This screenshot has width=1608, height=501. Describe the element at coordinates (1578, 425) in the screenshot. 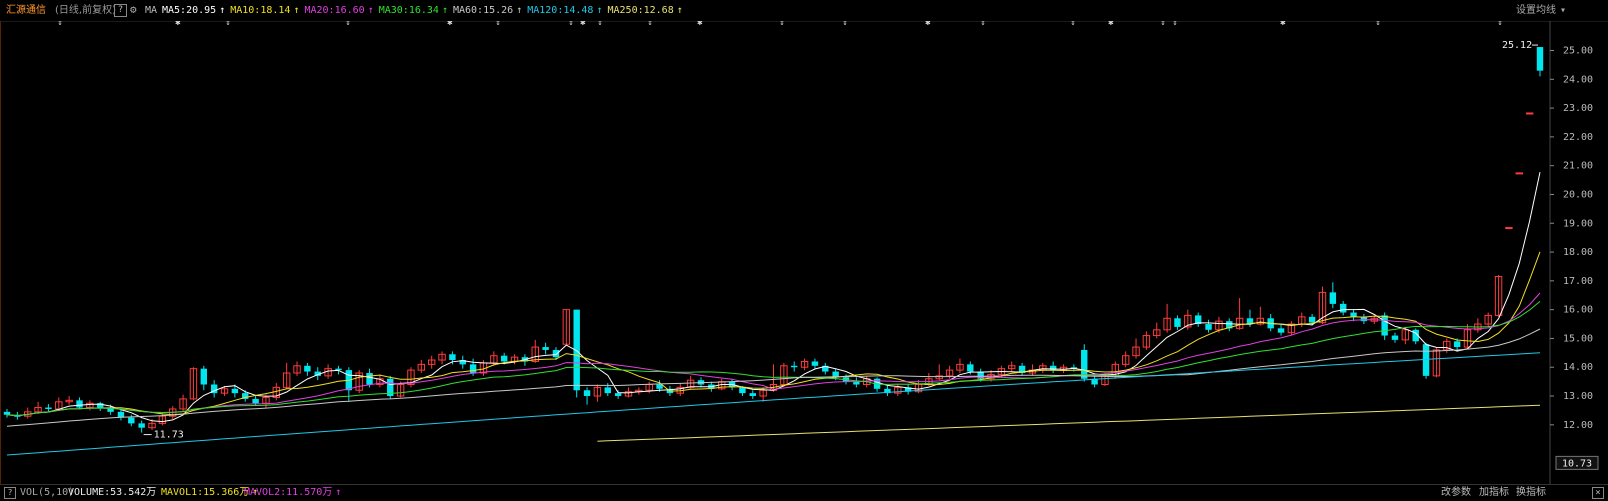

I see `price-axis-label: 12.00` at that location.